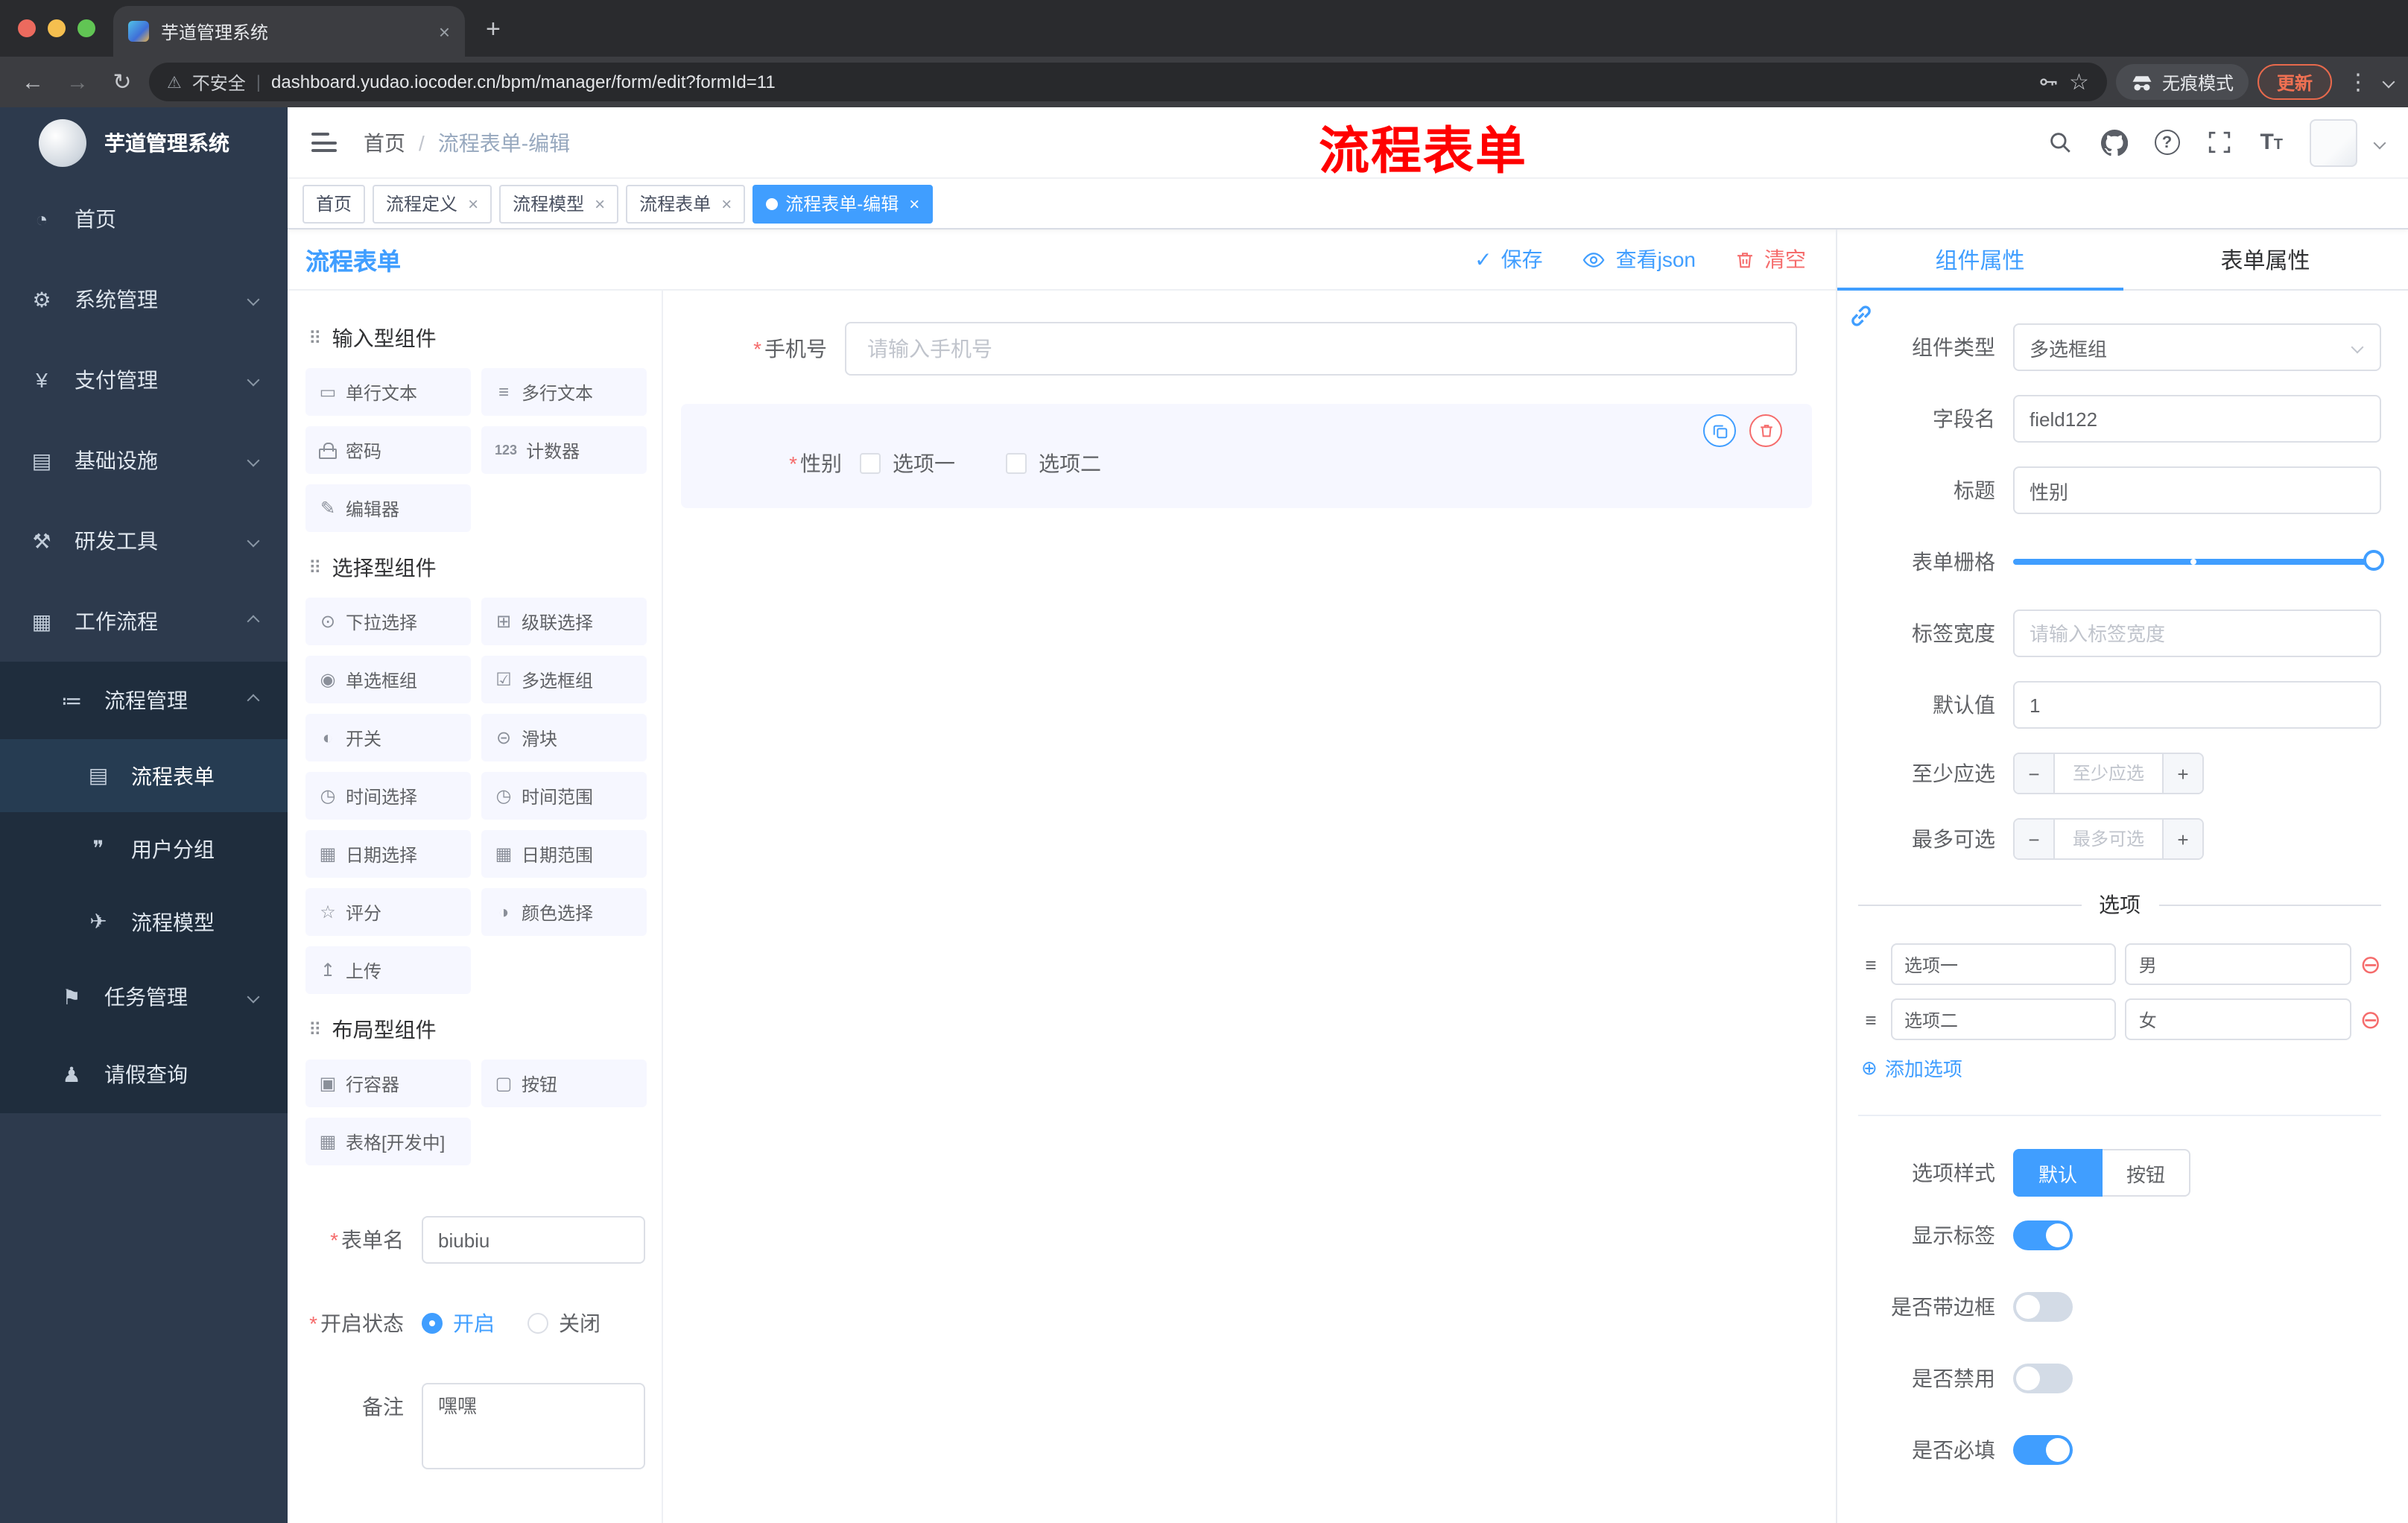  I want to click on palette-item-switch: ◐ 开关, so click(388, 738).